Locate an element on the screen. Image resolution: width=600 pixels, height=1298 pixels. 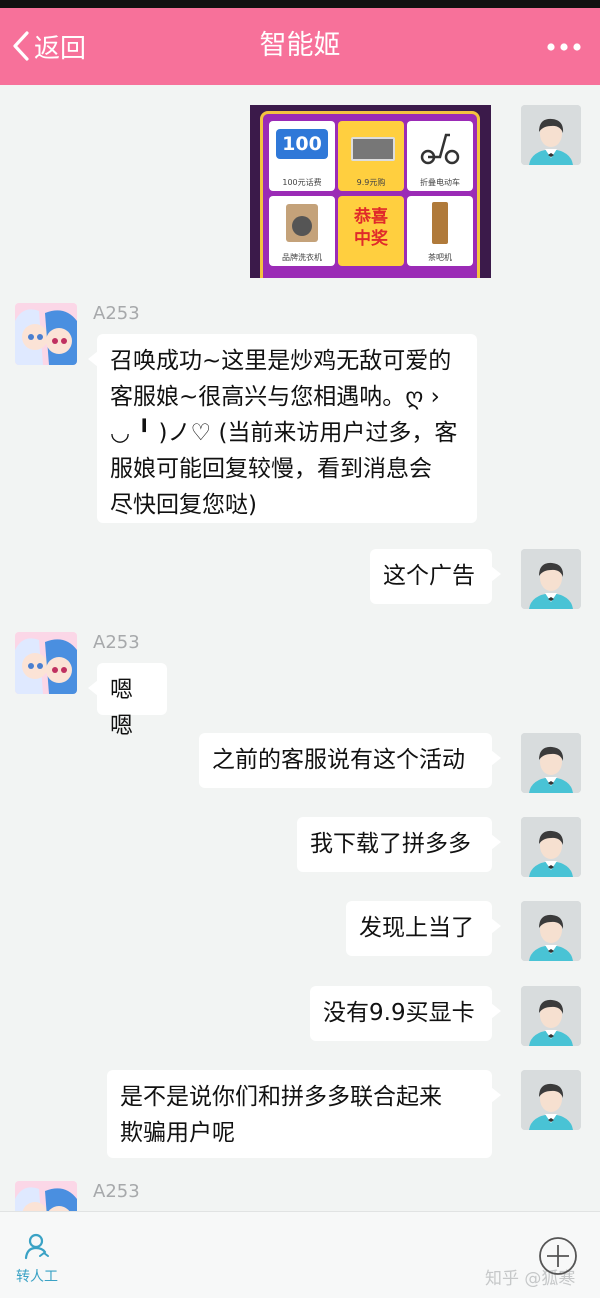
more-button is located at coordinates (564, 49).